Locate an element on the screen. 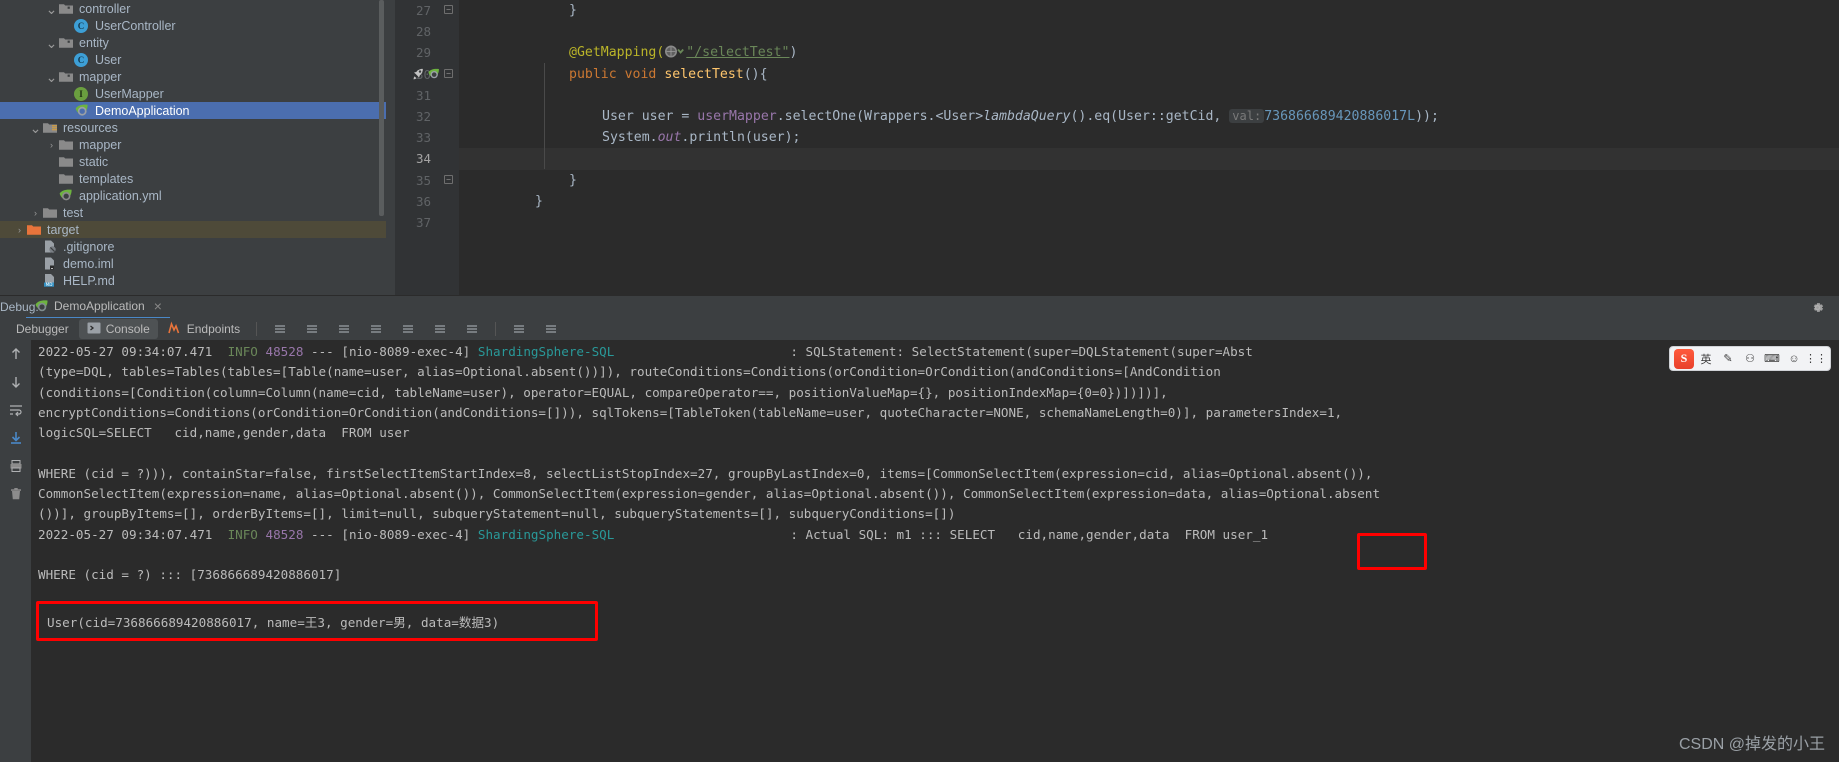 Image resolution: width=1839 pixels, height=762 pixels. tree-item-templates: templates is located at coordinates (193, 178).